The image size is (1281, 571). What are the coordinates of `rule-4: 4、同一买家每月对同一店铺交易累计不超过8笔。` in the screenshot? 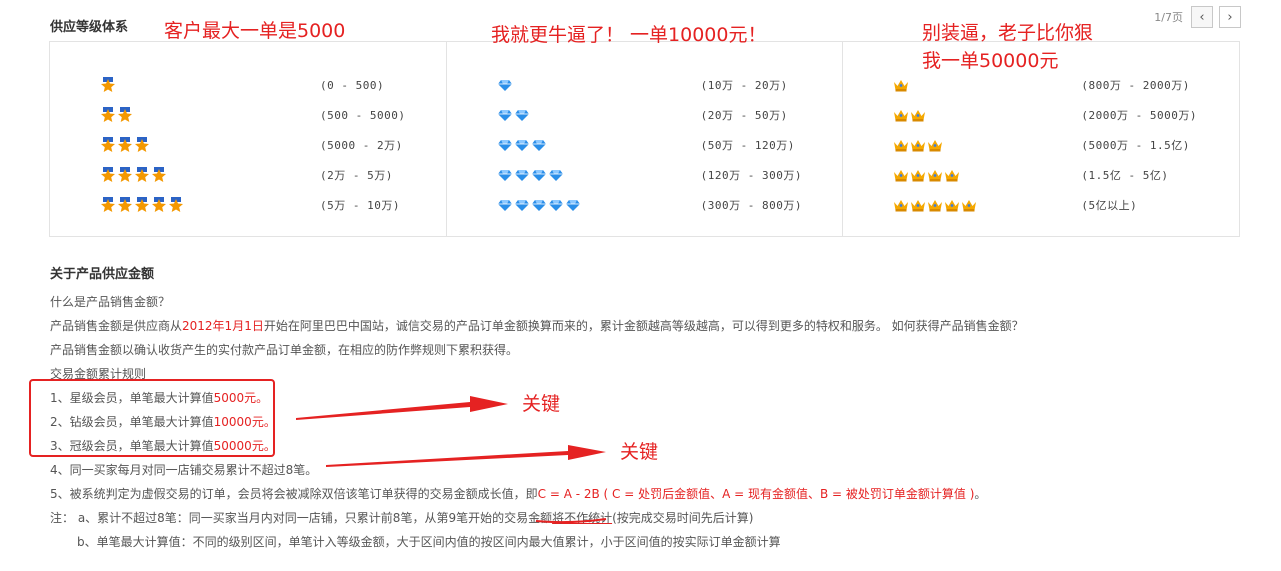 It's located at (184, 470).